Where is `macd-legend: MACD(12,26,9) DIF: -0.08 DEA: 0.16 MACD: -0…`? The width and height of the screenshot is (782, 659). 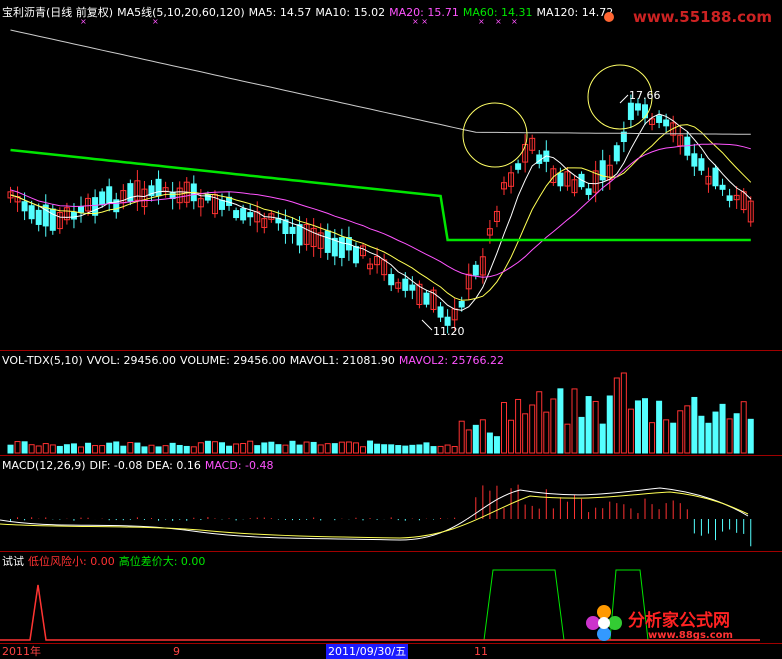
macd-legend: MACD(12,26,9) DIF: -0.08 DEA: 0.16 MACD: -0… is located at coordinates (140, 465).